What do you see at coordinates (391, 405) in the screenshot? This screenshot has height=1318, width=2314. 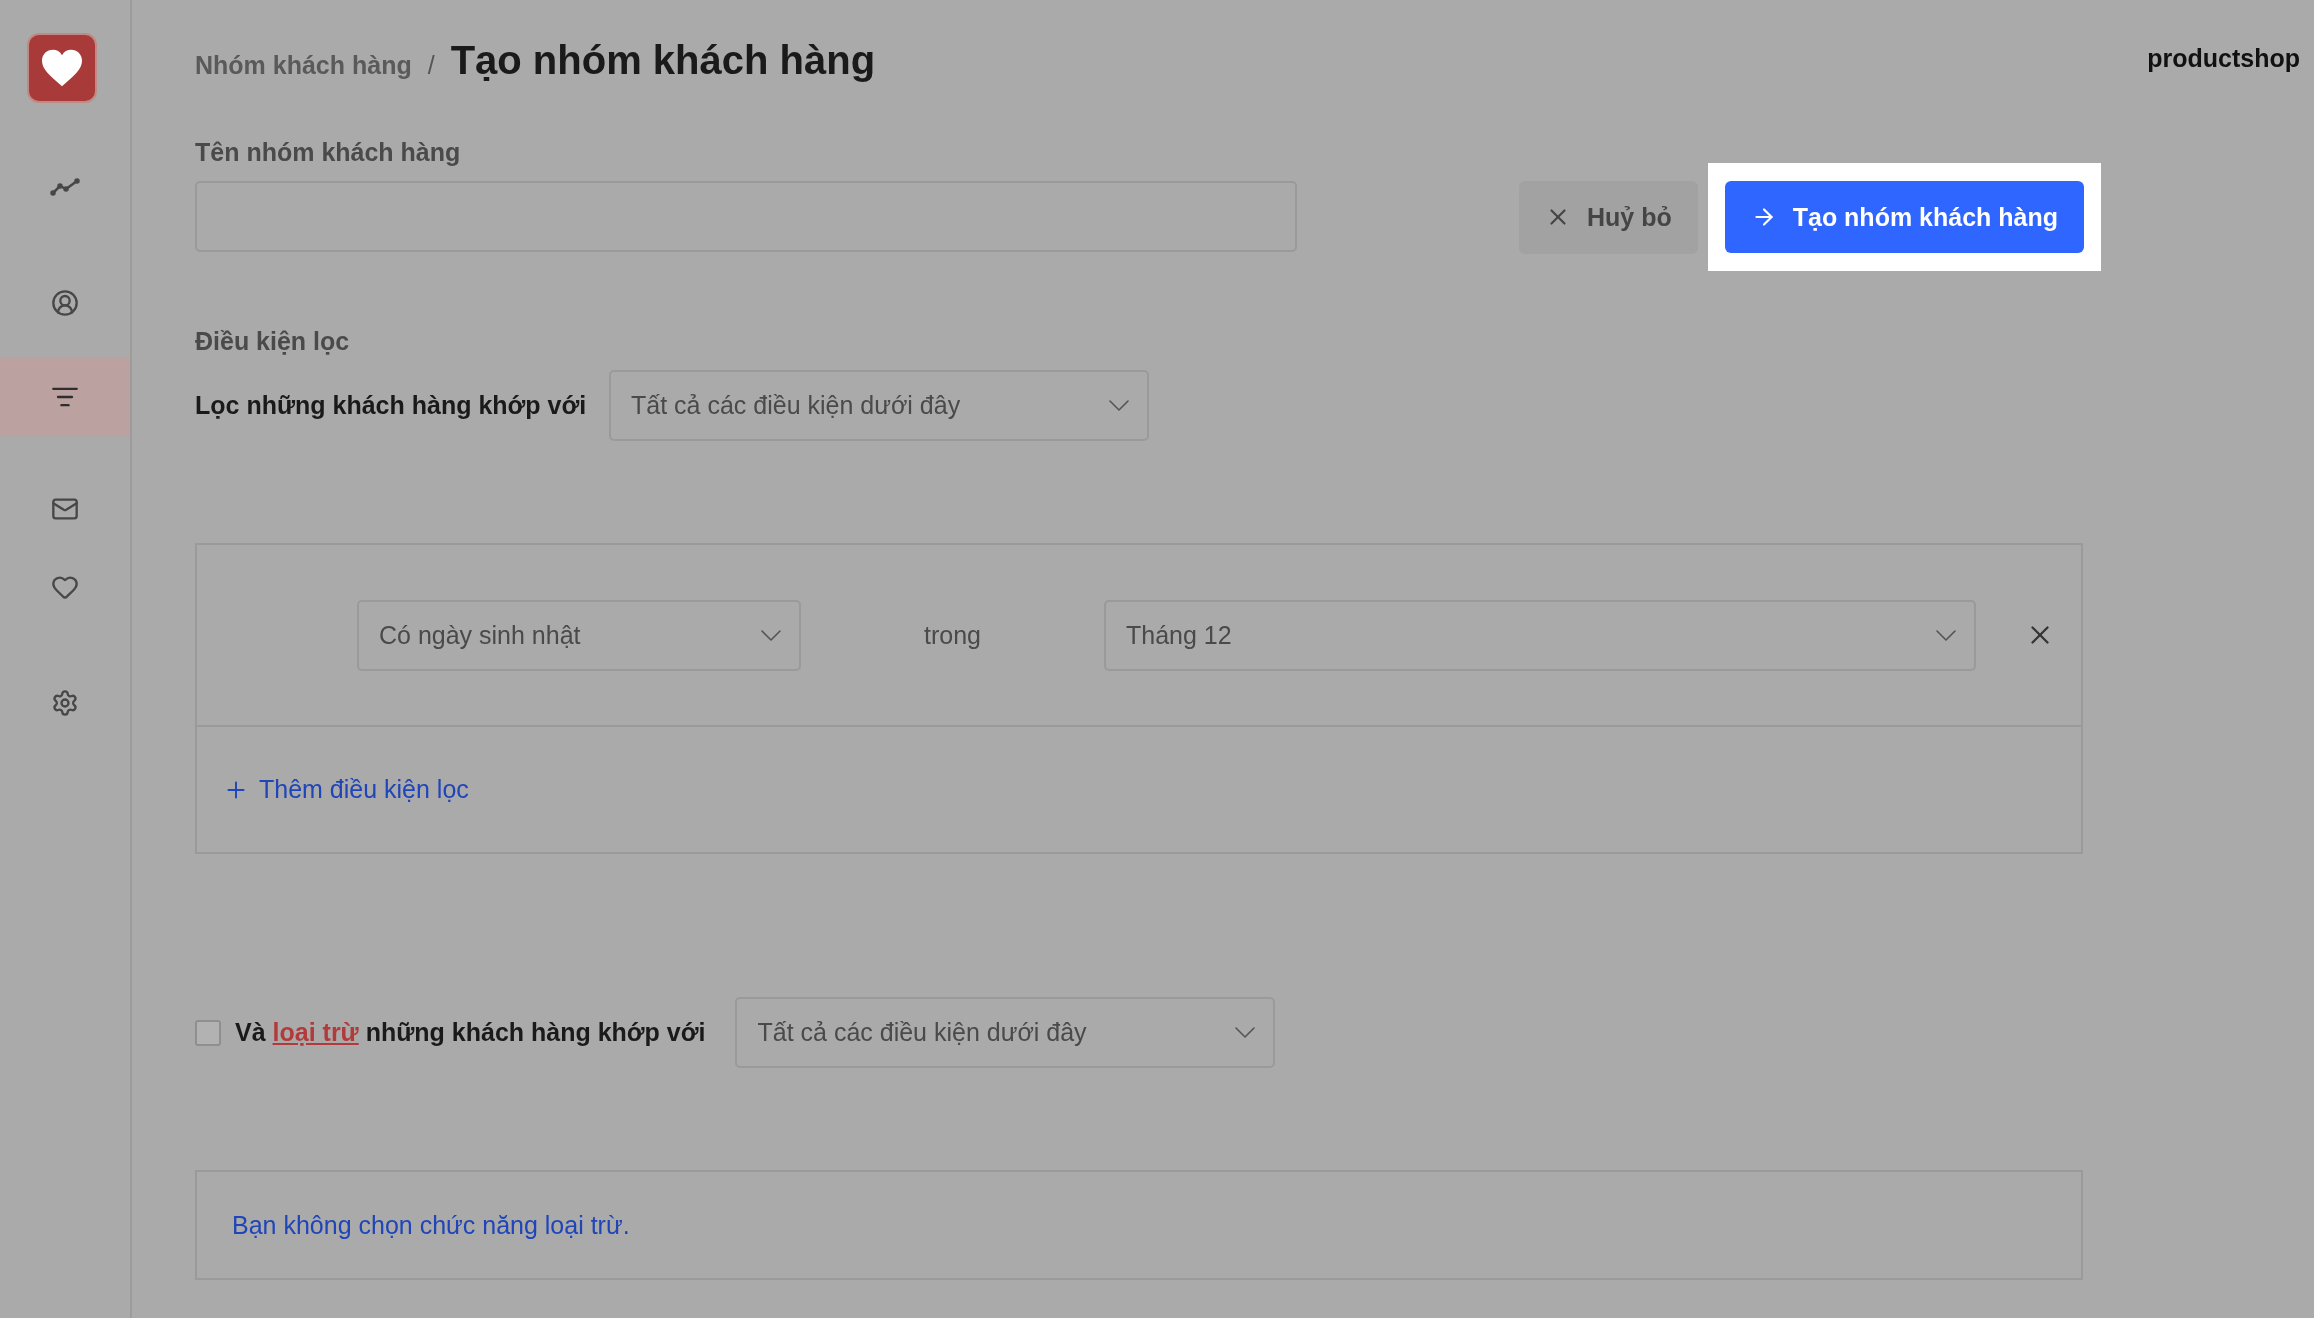 I see `match-label: Lọc những khách hàng khớp với` at bounding box center [391, 405].